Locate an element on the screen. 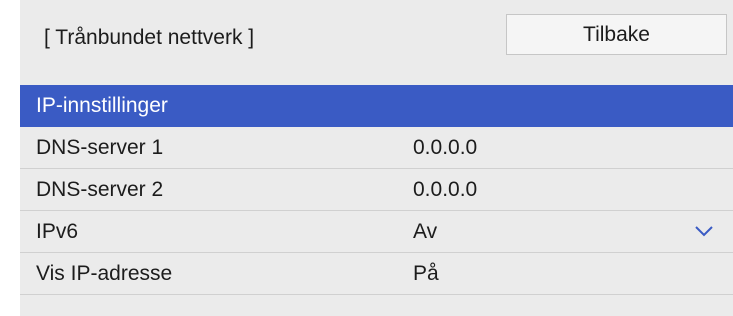 The height and width of the screenshot is (316, 733). menu-item-dns-server-2: DNS-server 2 0.0.0.0 is located at coordinates (376, 190).